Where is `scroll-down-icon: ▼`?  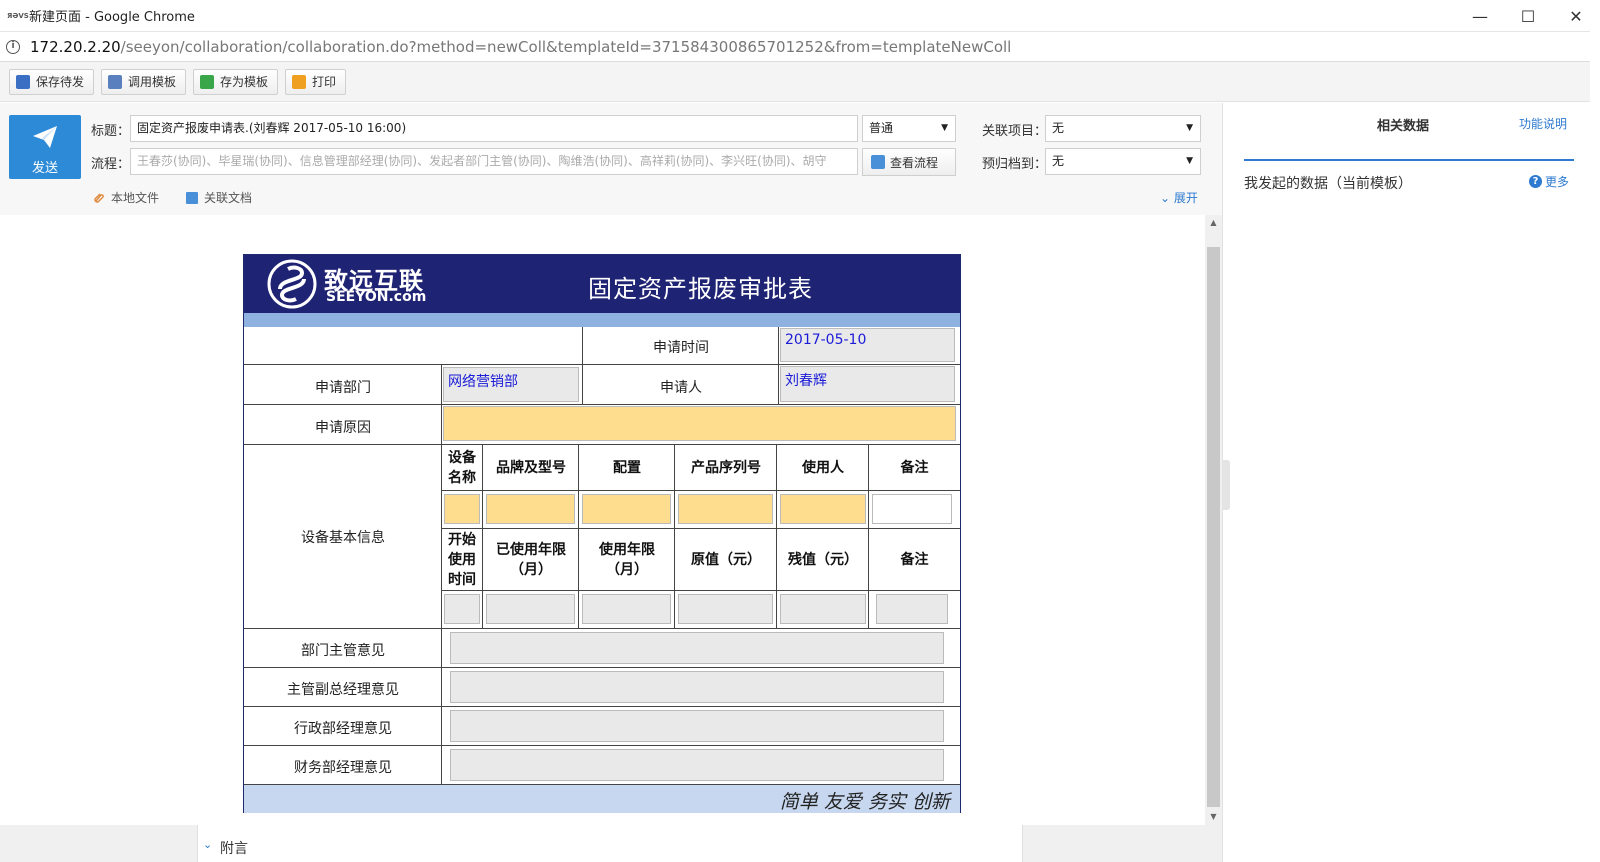
scroll-down-icon: ▼ is located at coordinates (1213, 817).